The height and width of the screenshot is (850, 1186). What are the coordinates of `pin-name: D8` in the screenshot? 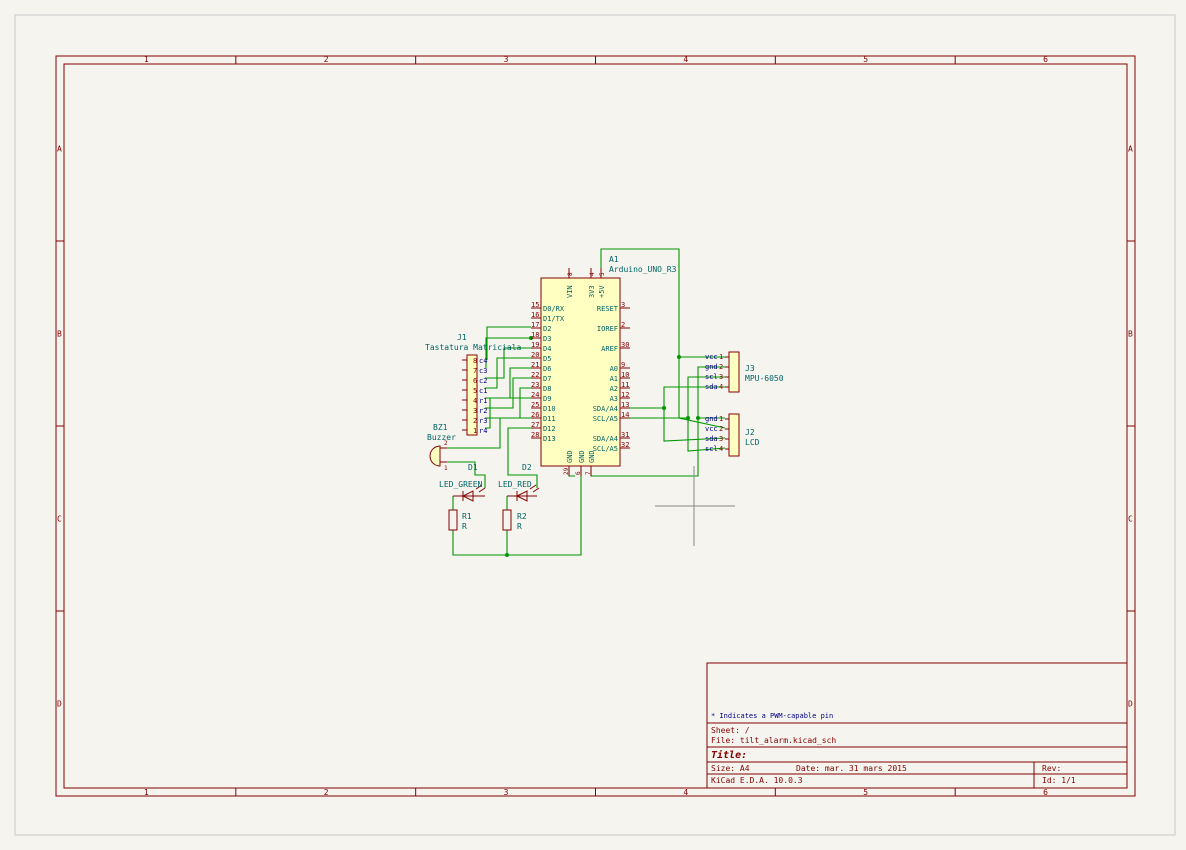 It's located at (547, 389).